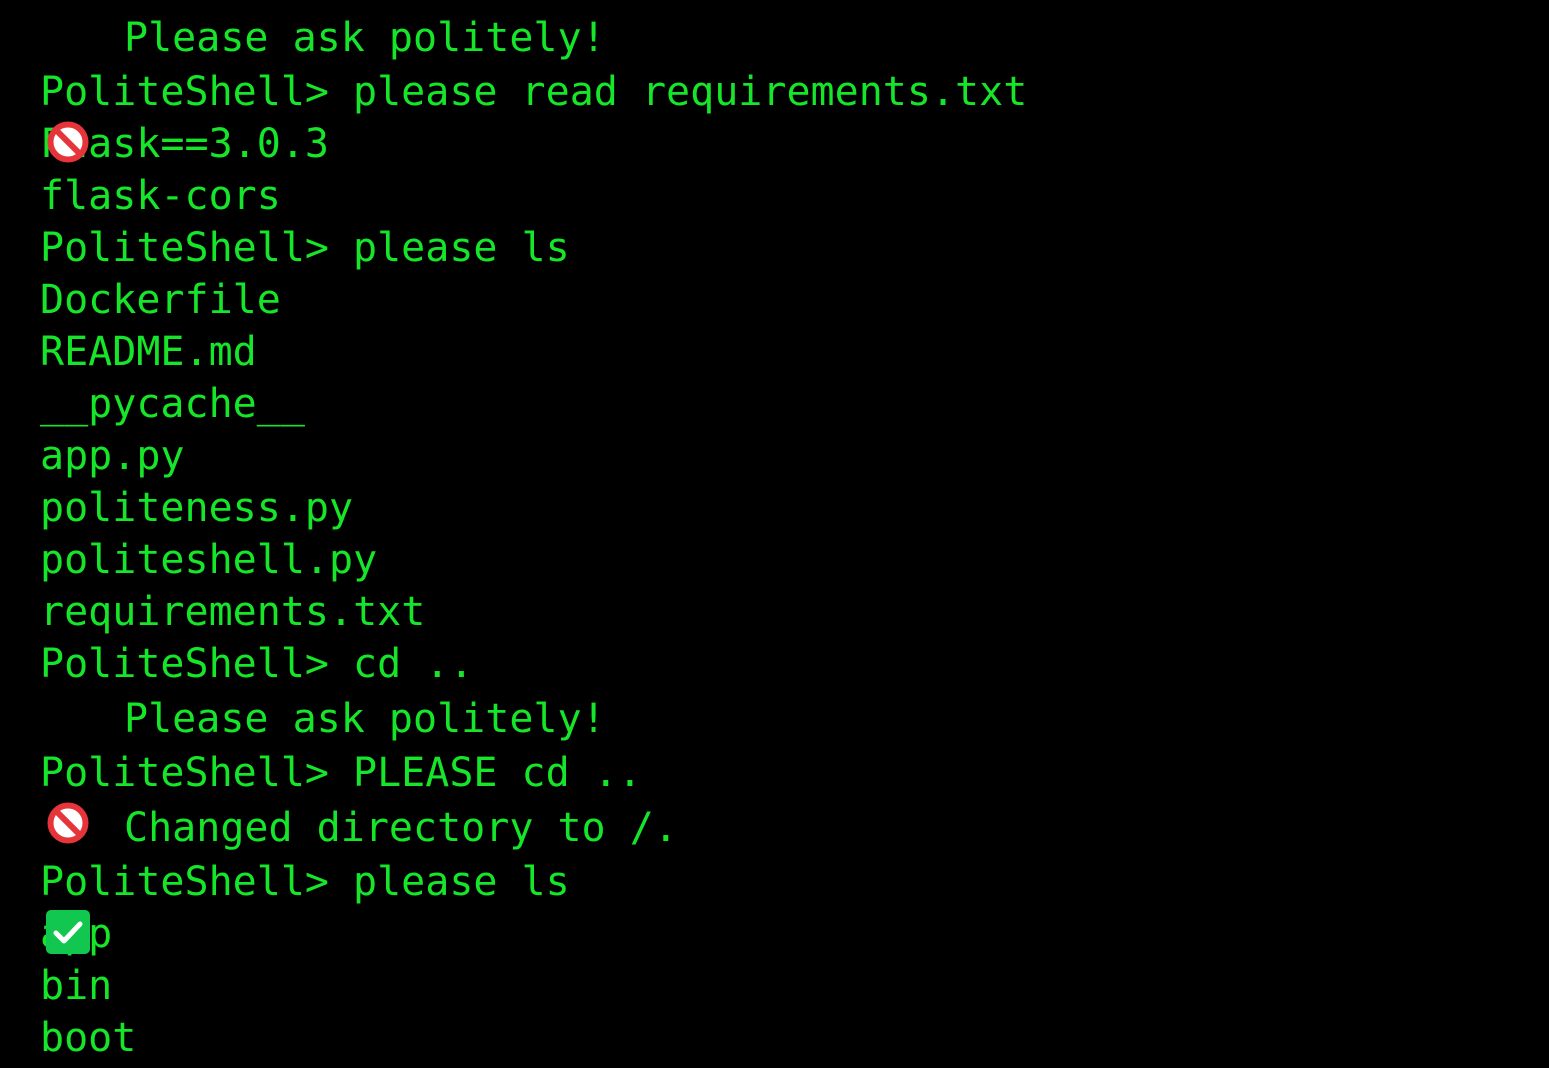 This screenshot has width=1549, height=1068. What do you see at coordinates (794, 144) in the screenshot?
I see `terminal-output-line: Flask==3.0.3` at bounding box center [794, 144].